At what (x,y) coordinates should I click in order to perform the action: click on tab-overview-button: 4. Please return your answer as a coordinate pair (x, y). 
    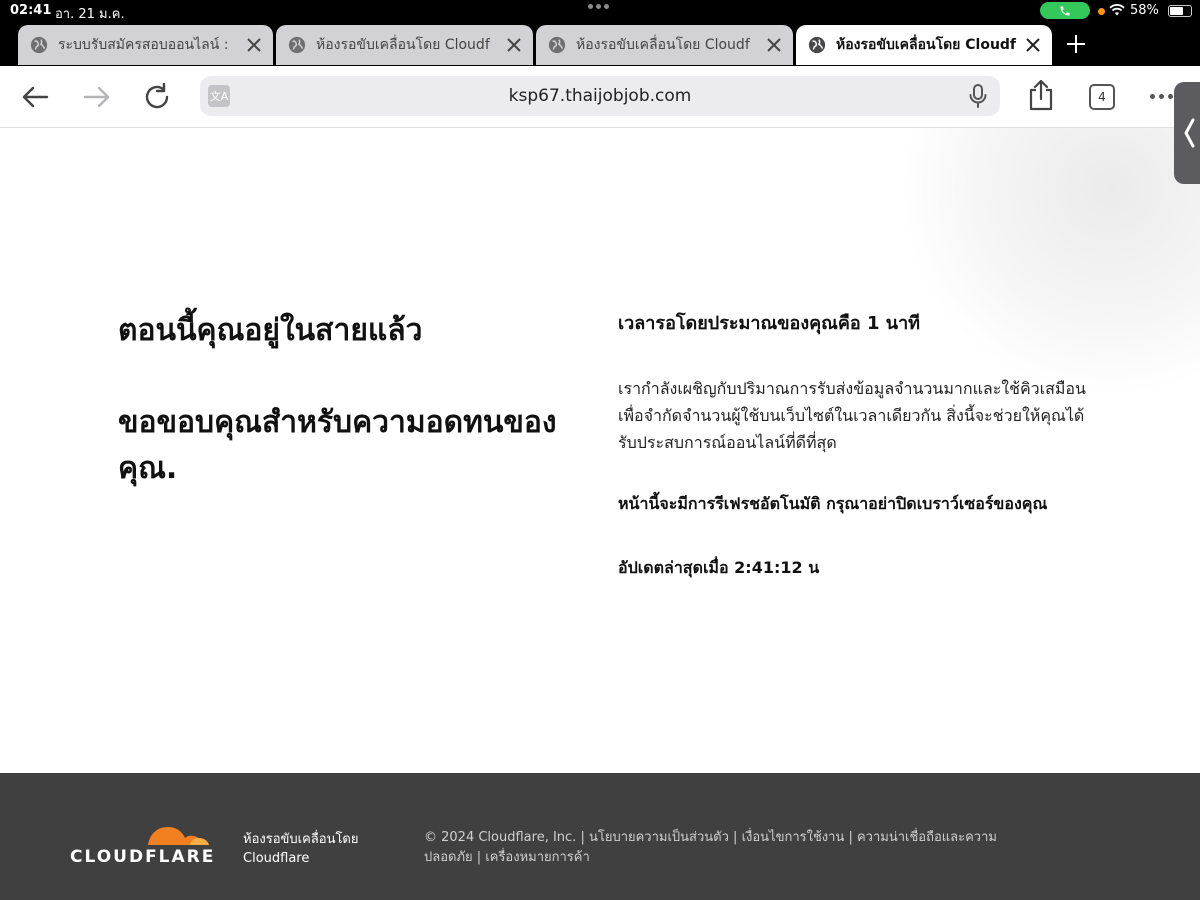
    Looking at the image, I should click on (1102, 97).